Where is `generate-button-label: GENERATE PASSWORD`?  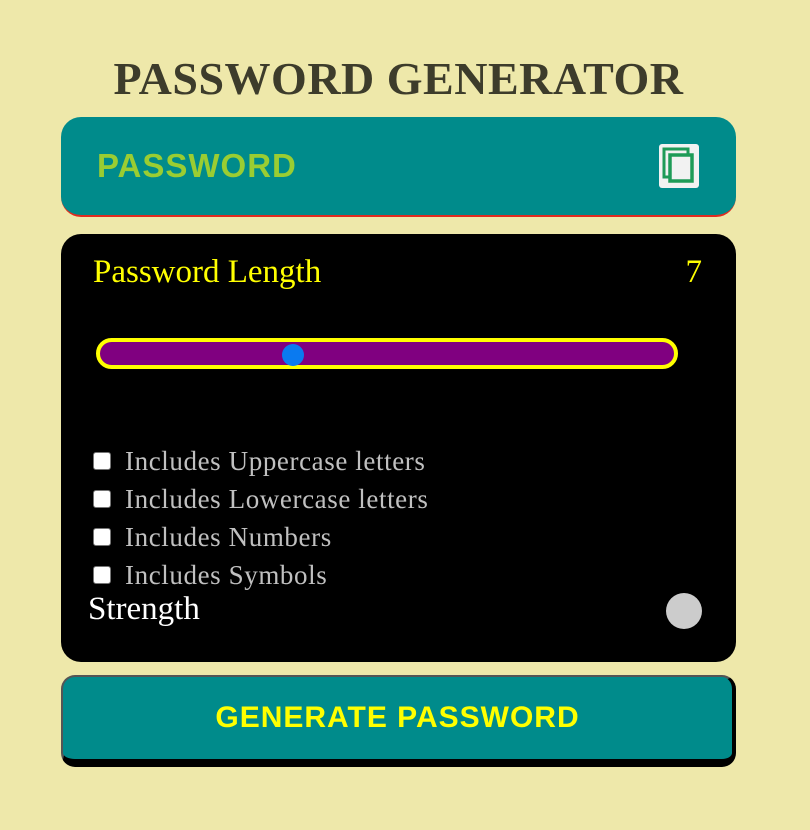
generate-button-label: GENERATE PASSWORD is located at coordinates (397, 717).